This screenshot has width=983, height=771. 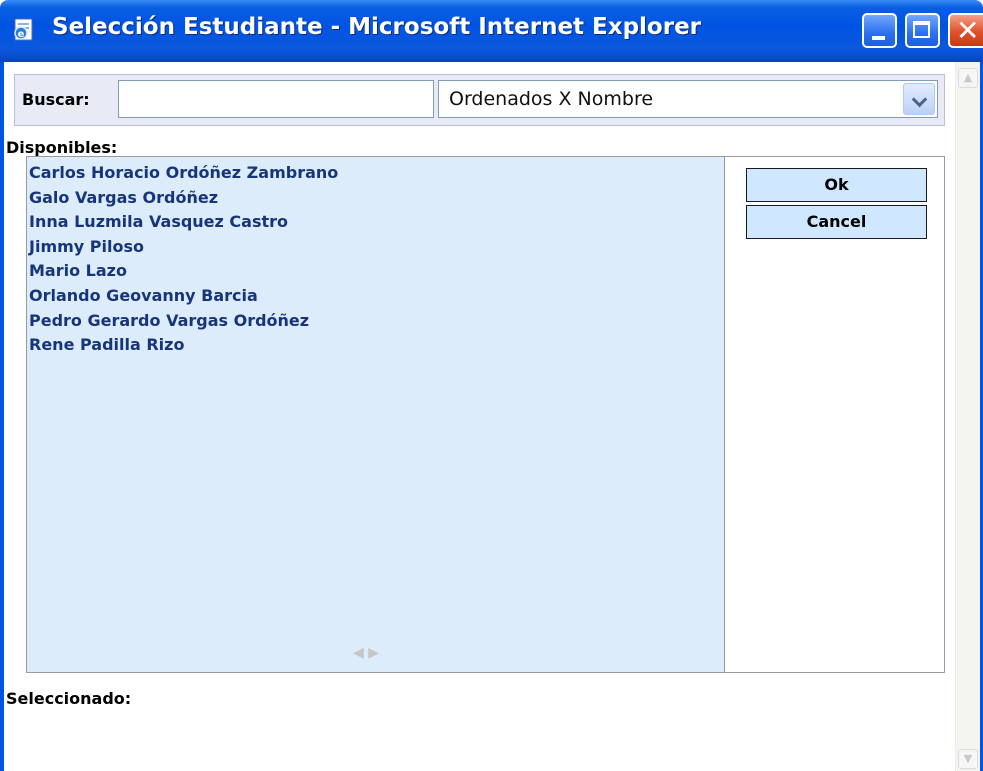 I want to click on order-select: Ordenados X Nombre, so click(x=688, y=99).